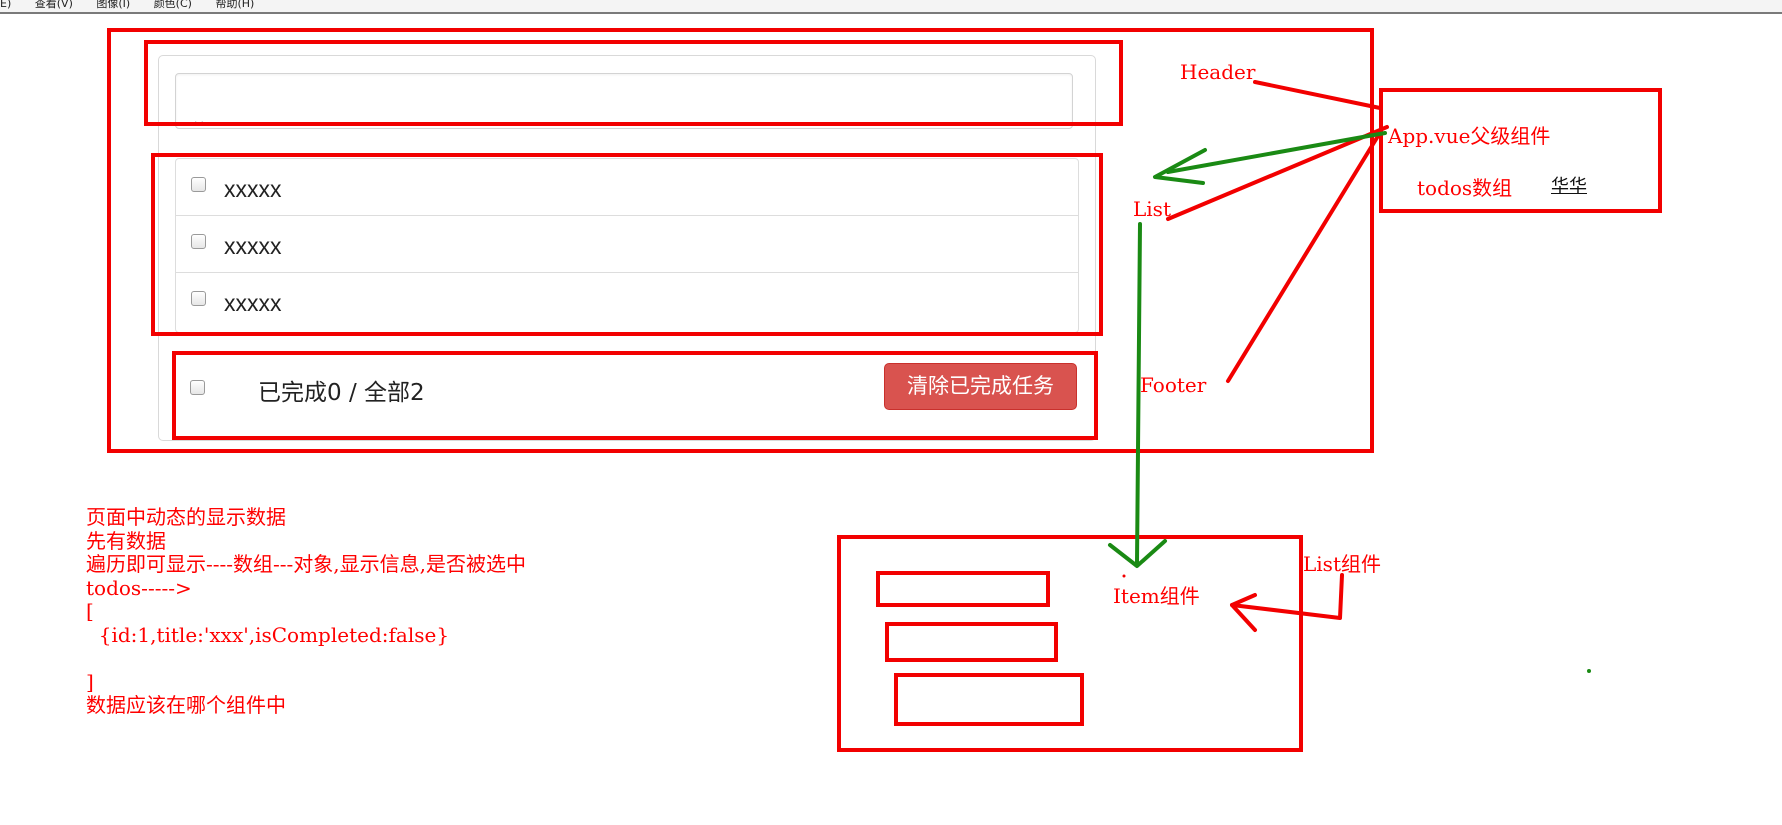 The height and width of the screenshot is (825, 1782). I want to click on green-dot, so click(1589, 671).